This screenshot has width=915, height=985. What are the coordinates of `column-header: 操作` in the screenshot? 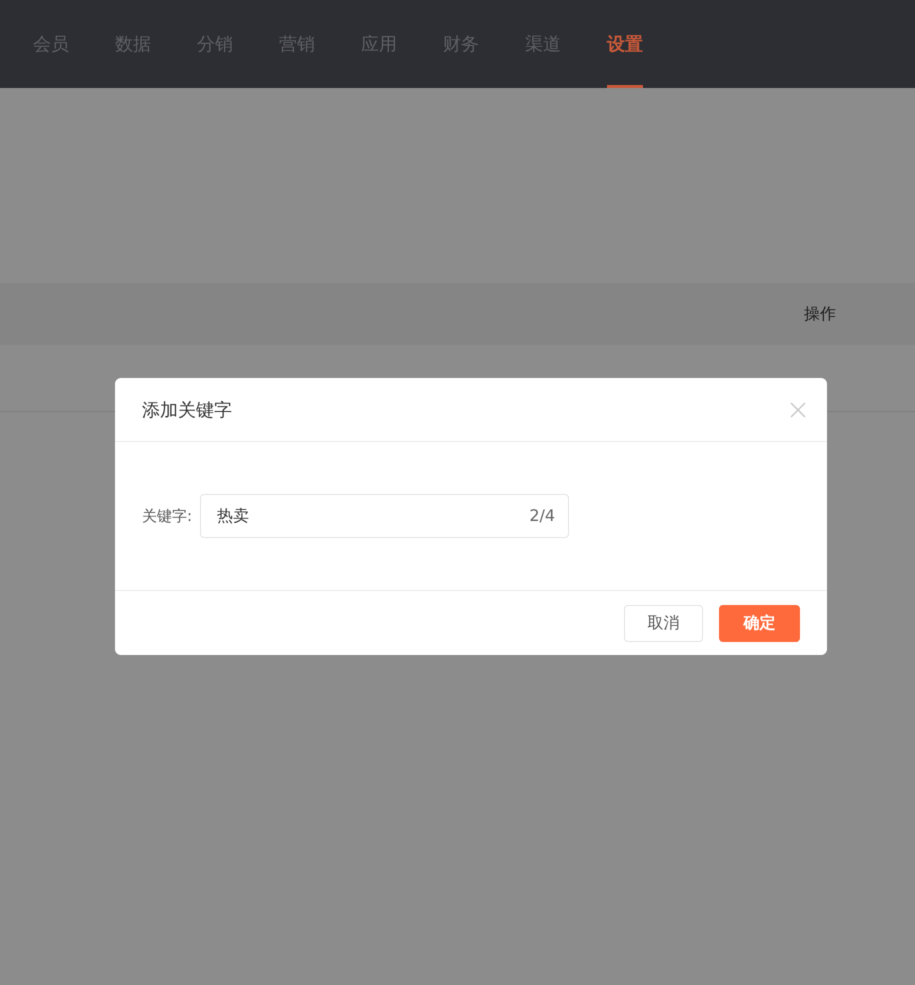 It's located at (820, 314).